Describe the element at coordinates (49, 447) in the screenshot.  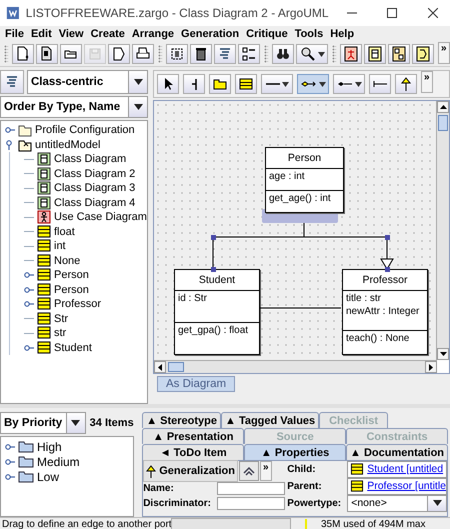
I see `tree-item: High` at that location.